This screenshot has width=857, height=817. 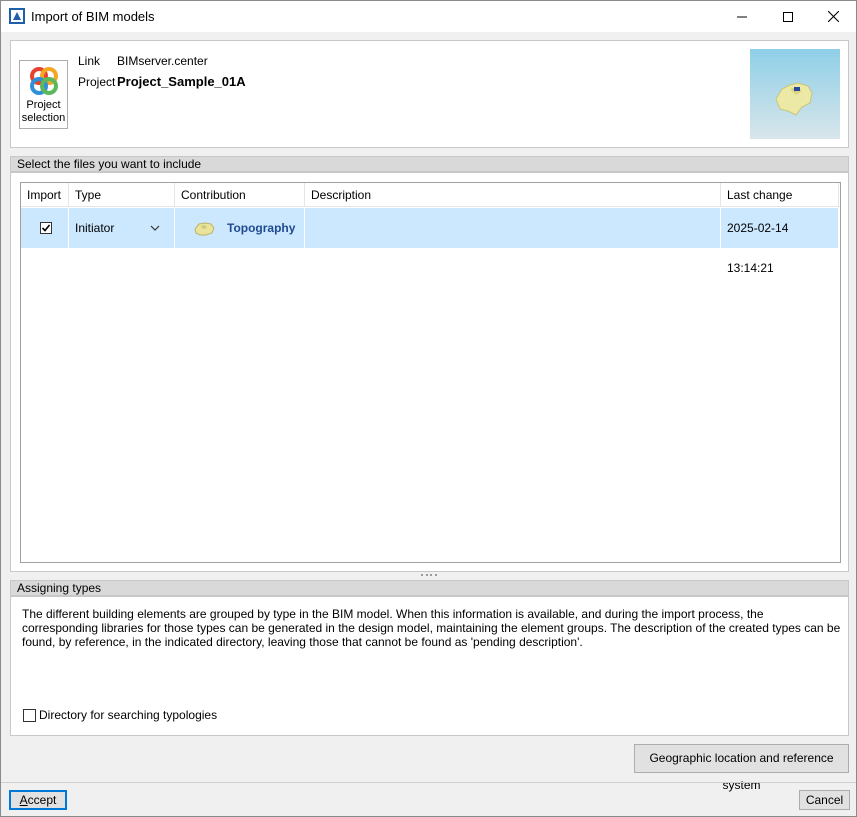 What do you see at coordinates (428, 782) in the screenshot?
I see `divider` at bounding box center [428, 782].